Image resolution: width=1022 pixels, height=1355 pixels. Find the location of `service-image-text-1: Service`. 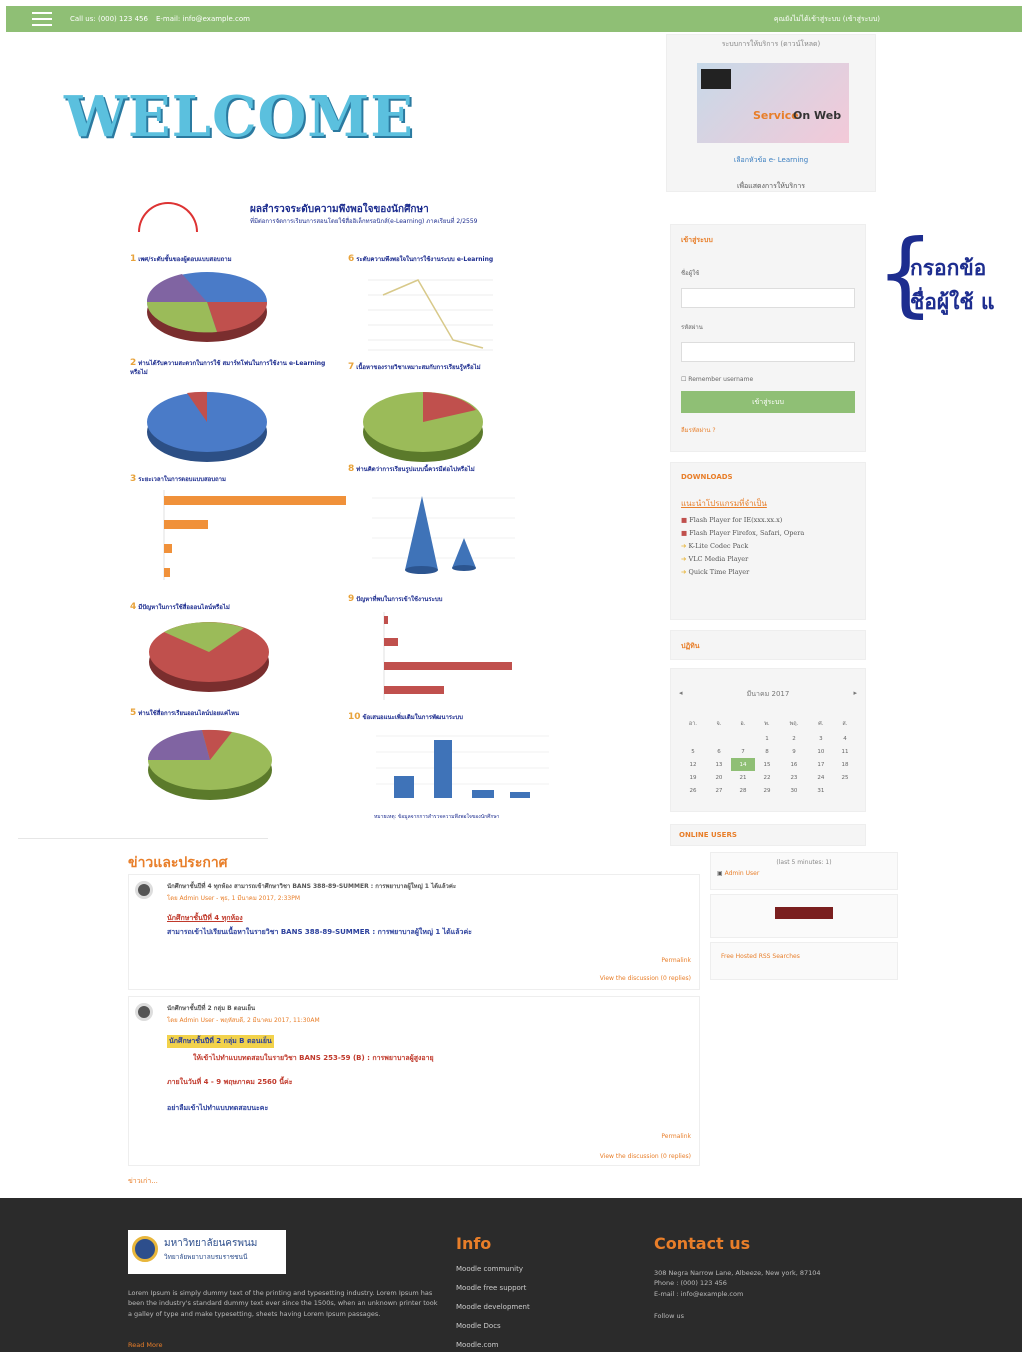

service-image-text-1: Service is located at coordinates (776, 115).